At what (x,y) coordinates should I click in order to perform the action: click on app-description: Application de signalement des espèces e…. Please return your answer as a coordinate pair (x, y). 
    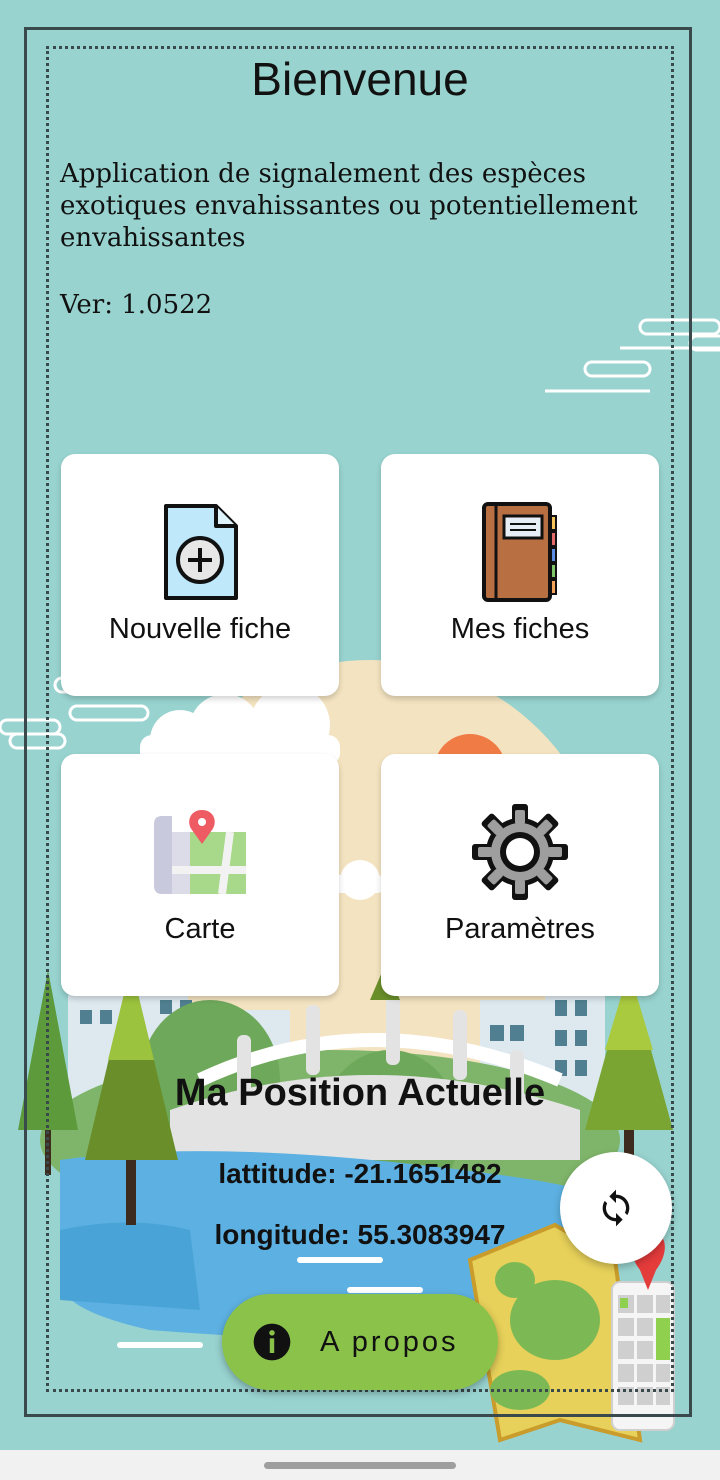
    Looking at the image, I should click on (349, 206).